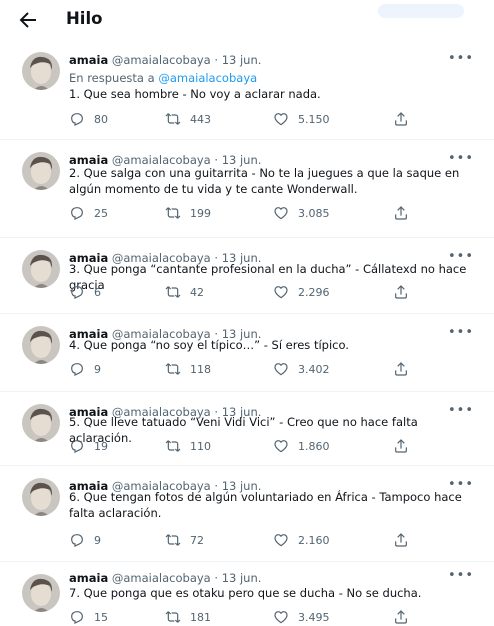 The height and width of the screenshot is (626, 494). Describe the element at coordinates (85, 292) in the screenshot. I see `reply-button: 6` at that location.